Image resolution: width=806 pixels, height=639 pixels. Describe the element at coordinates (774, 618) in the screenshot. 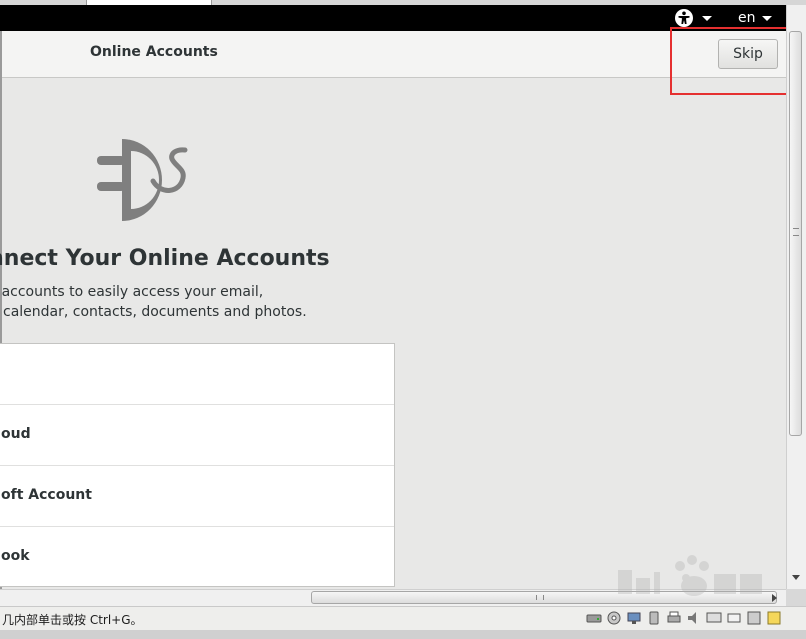

I see `note-icon` at that location.